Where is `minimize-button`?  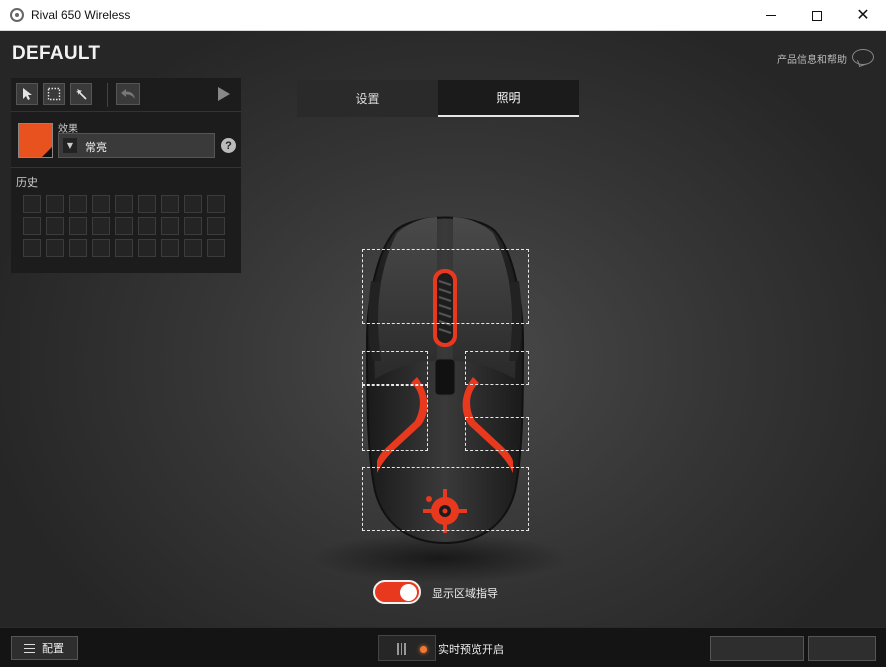 minimize-button is located at coordinates (771, 15).